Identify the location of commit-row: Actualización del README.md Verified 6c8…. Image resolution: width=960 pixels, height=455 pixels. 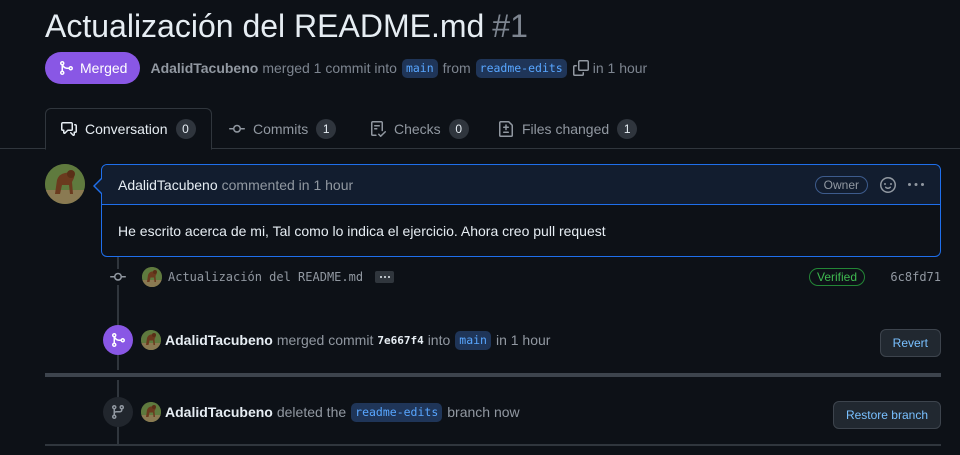
(520, 277).